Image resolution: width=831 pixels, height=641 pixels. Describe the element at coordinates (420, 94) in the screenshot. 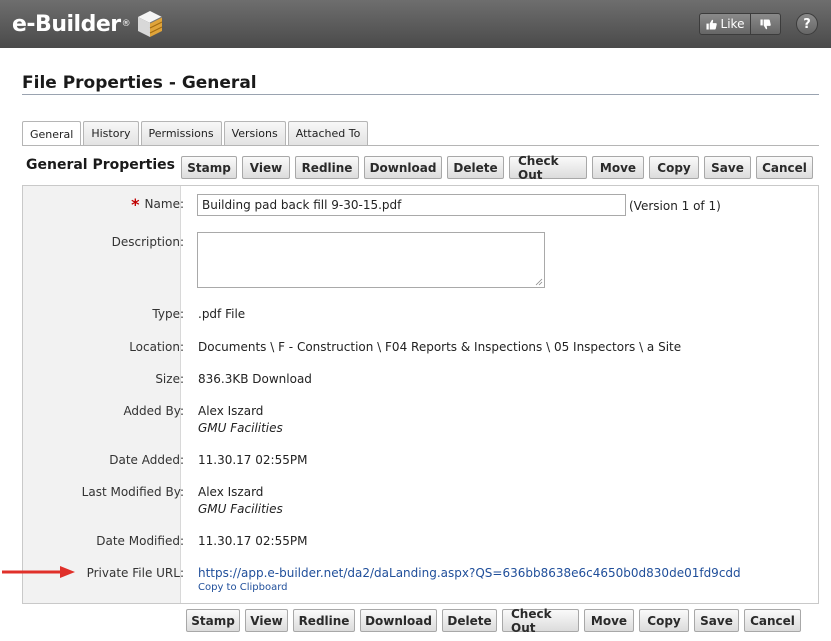

I see `title-divider` at that location.